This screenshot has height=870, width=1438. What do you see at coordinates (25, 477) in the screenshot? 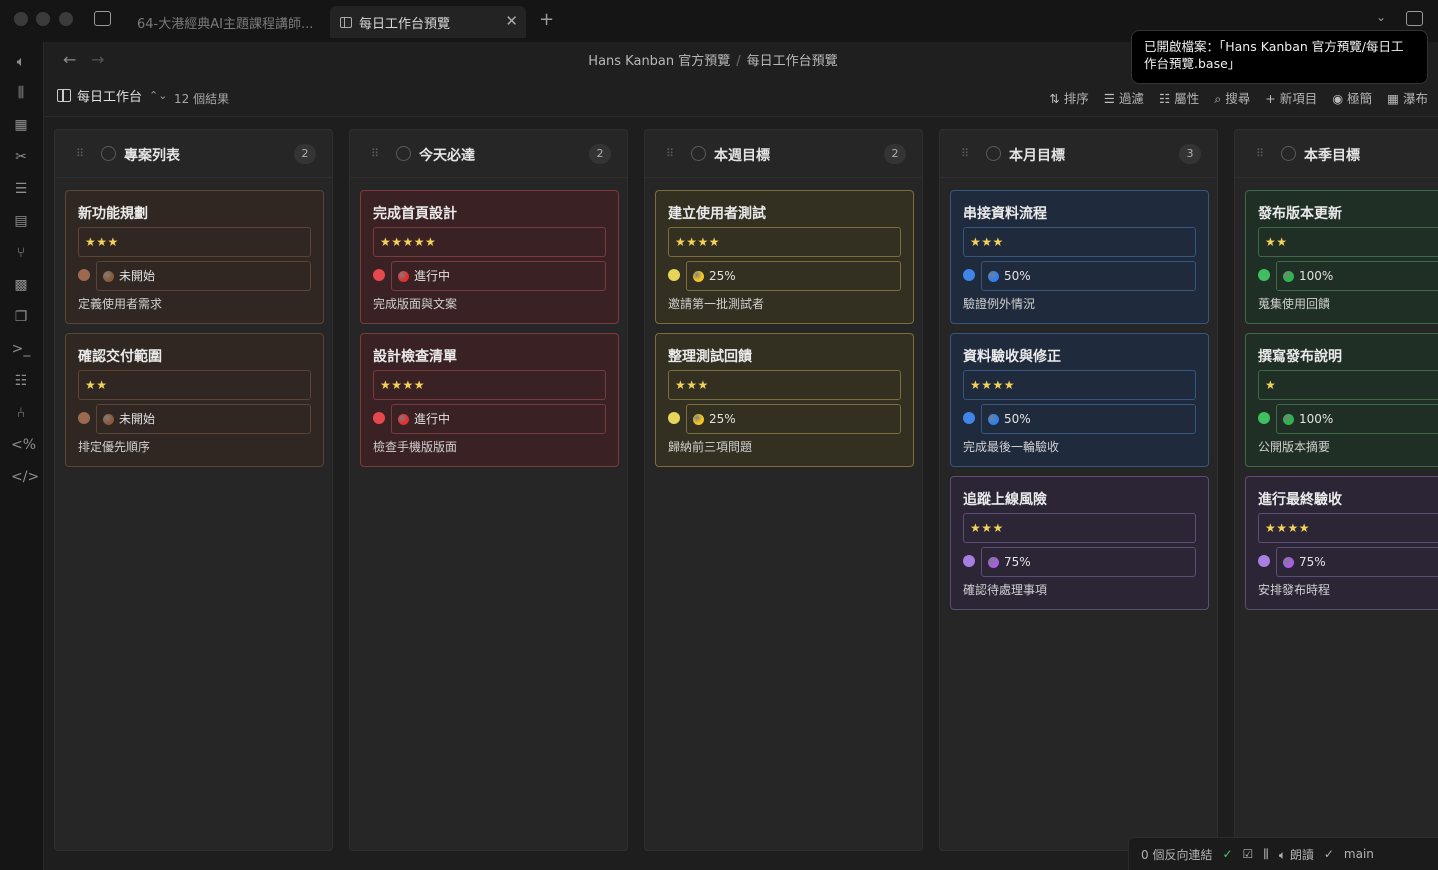
I see `code-icon: </>` at bounding box center [25, 477].